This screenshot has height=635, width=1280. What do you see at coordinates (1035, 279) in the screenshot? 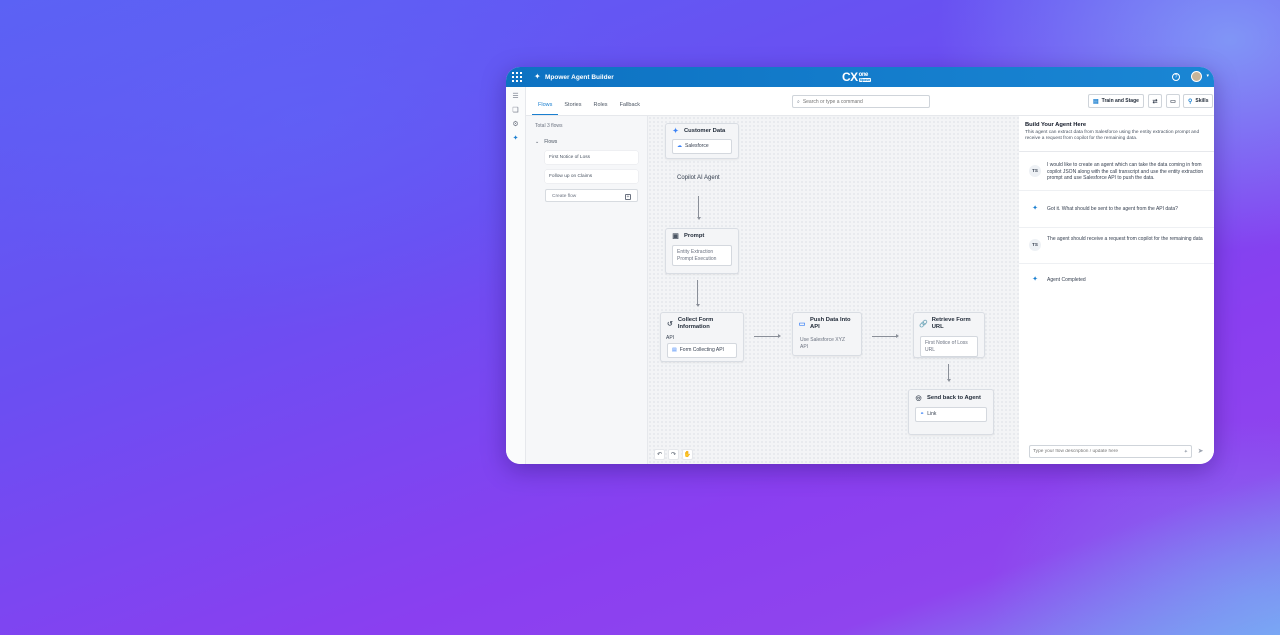
I see `sparkle-bot-icon: ✦` at bounding box center [1035, 279].